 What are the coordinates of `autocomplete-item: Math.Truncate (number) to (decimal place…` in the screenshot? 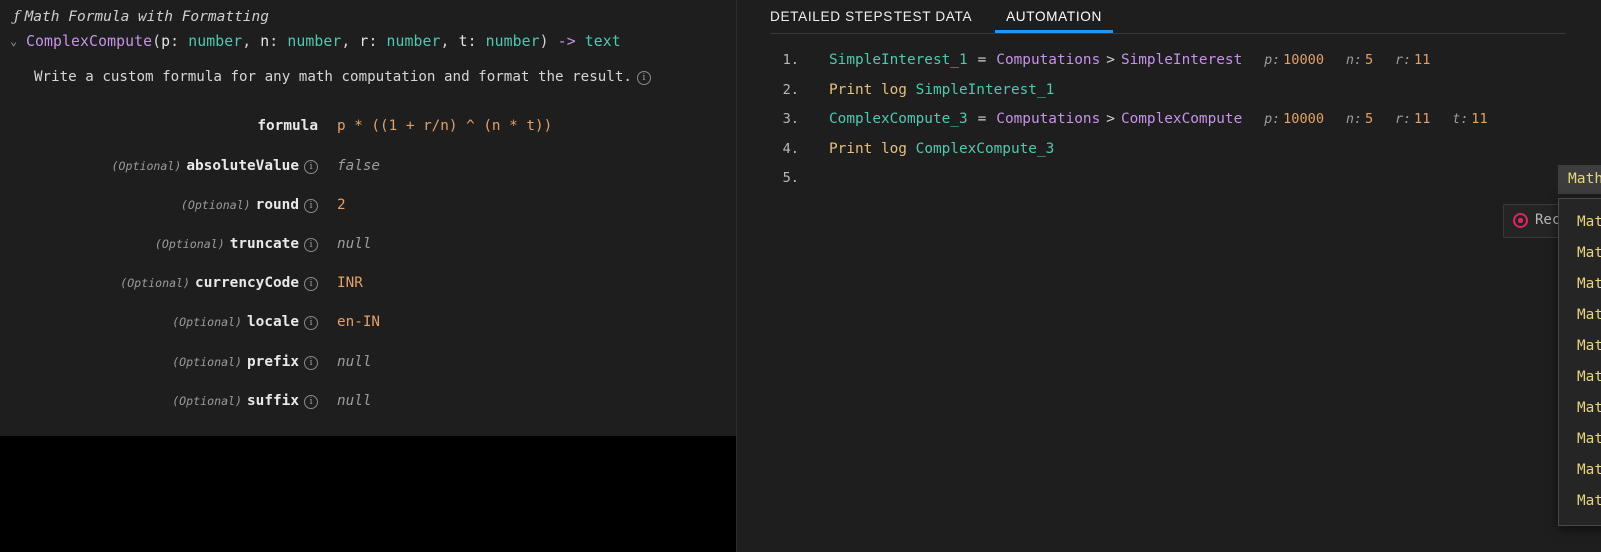 It's located at (1580, 253).